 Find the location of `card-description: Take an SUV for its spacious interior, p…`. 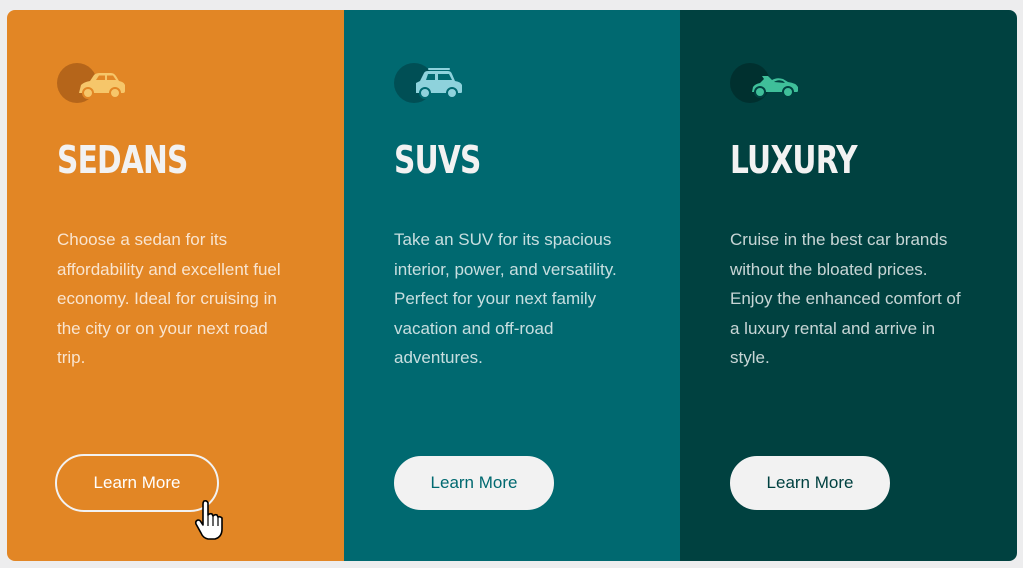

card-description: Take an SUV for its spacious interior, p… is located at coordinates (505, 298).